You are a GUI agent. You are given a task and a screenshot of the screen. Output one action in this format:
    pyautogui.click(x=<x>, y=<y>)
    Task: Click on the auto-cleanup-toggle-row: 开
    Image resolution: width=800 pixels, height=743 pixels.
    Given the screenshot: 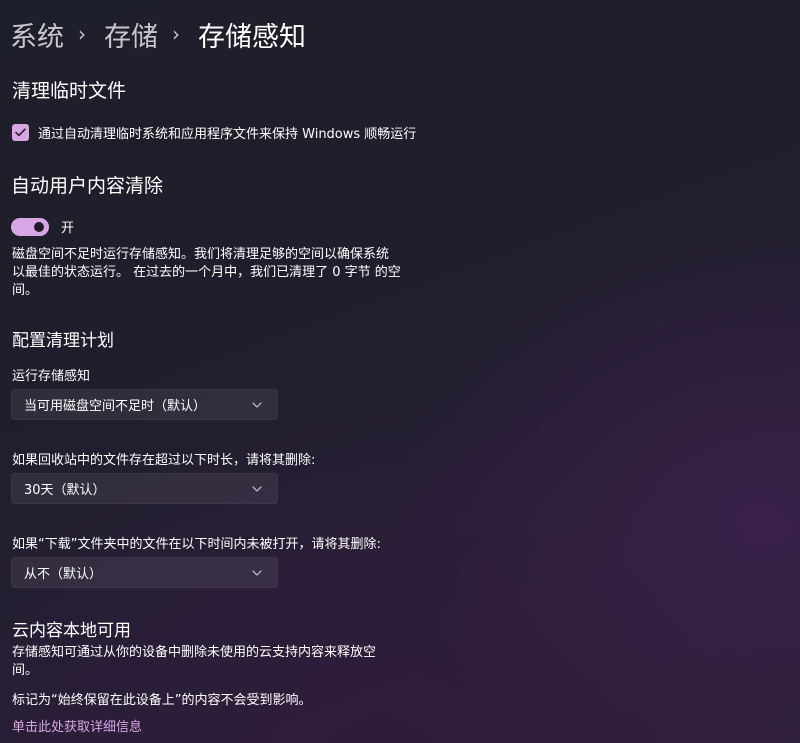 What is the action you would take?
    pyautogui.click(x=42, y=226)
    